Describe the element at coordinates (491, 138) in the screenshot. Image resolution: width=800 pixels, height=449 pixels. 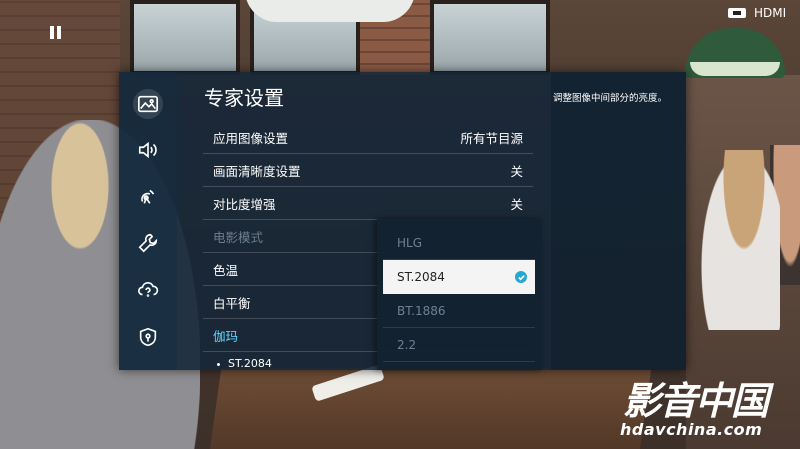
I see `menu-item-value: 所有节目源` at that location.